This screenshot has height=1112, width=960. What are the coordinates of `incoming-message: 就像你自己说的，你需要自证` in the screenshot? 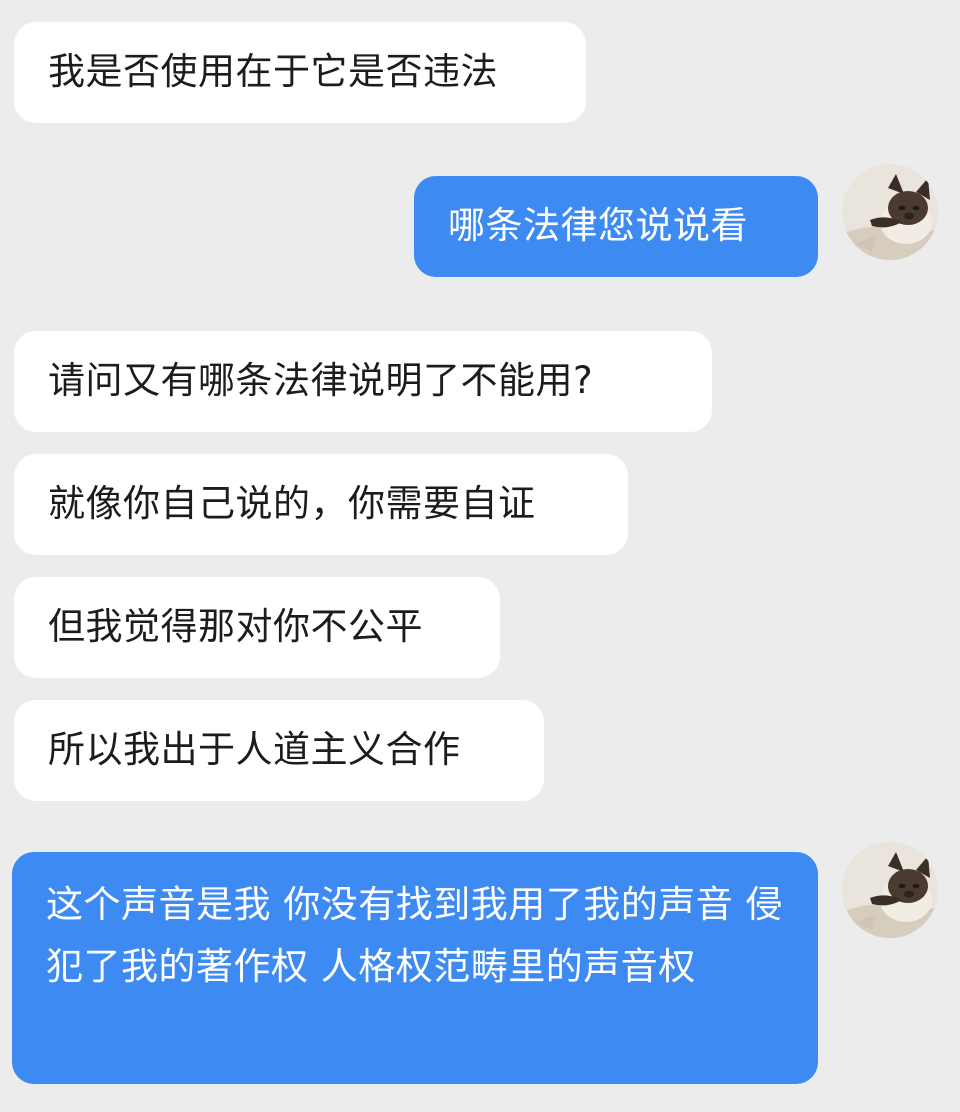 It's located at (321, 504).